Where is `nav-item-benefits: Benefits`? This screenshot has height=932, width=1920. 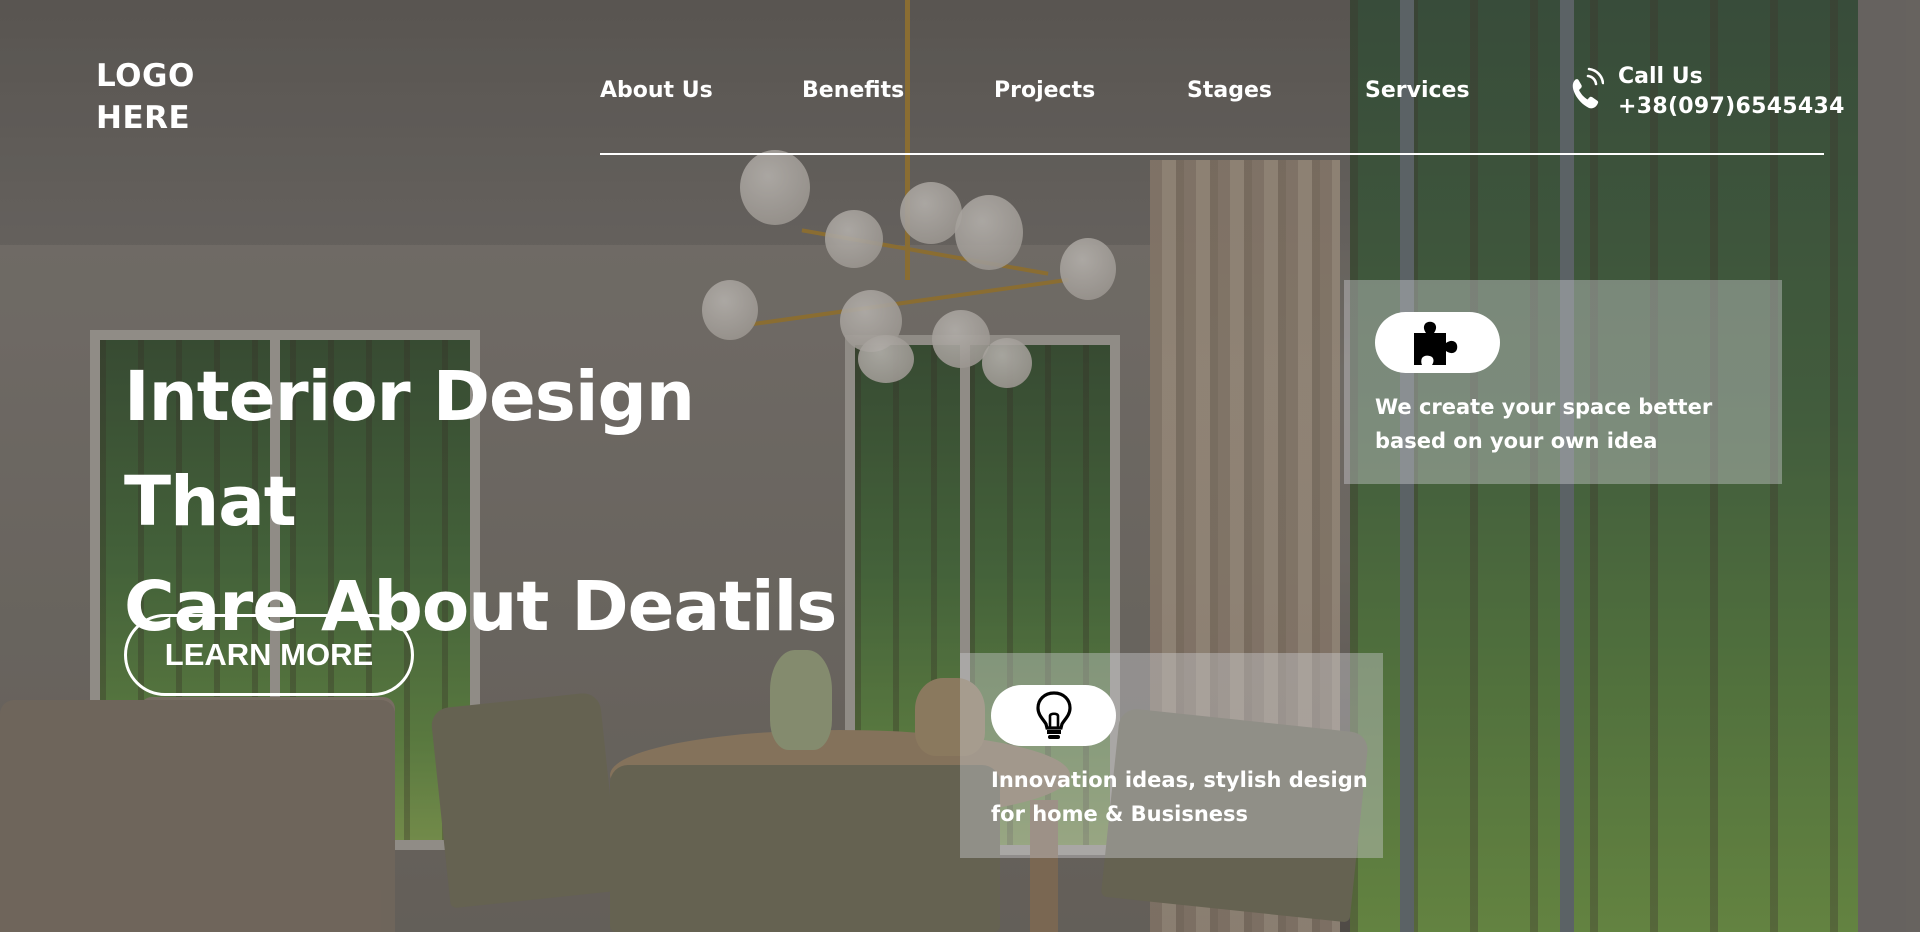
nav-item-benefits: Benefits is located at coordinates (853, 90).